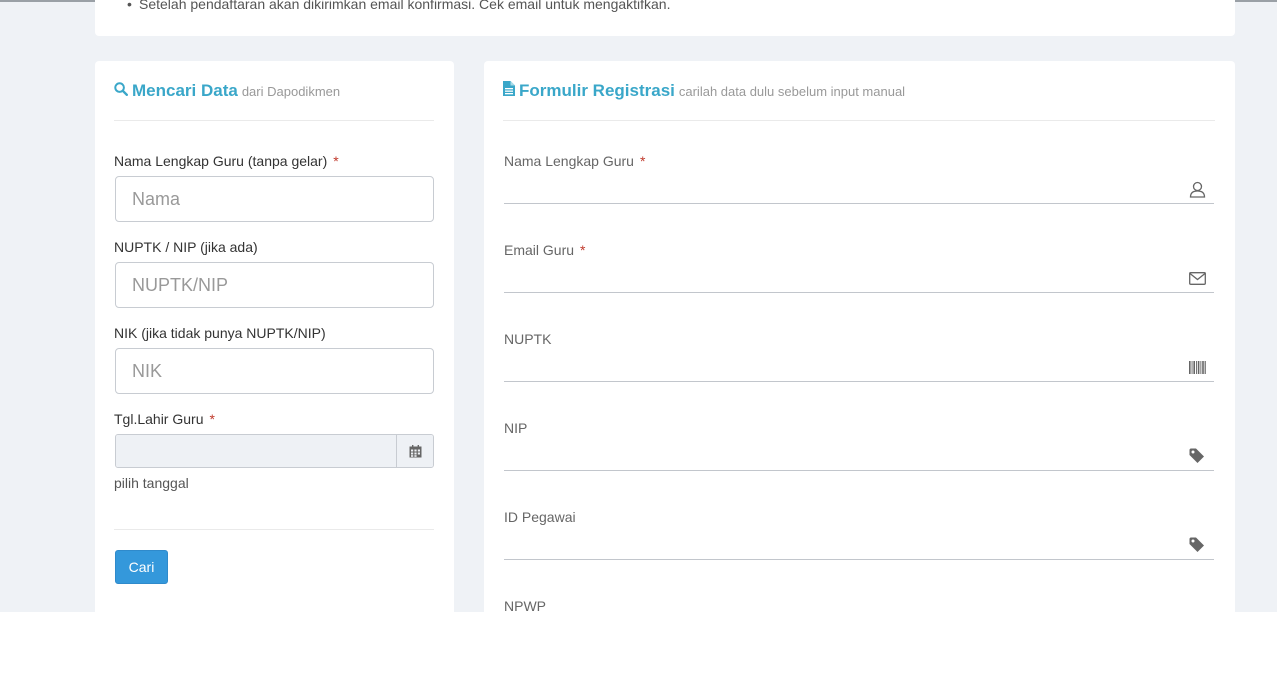 The height and width of the screenshot is (674, 1277). I want to click on cari-button: Cari, so click(141, 567).